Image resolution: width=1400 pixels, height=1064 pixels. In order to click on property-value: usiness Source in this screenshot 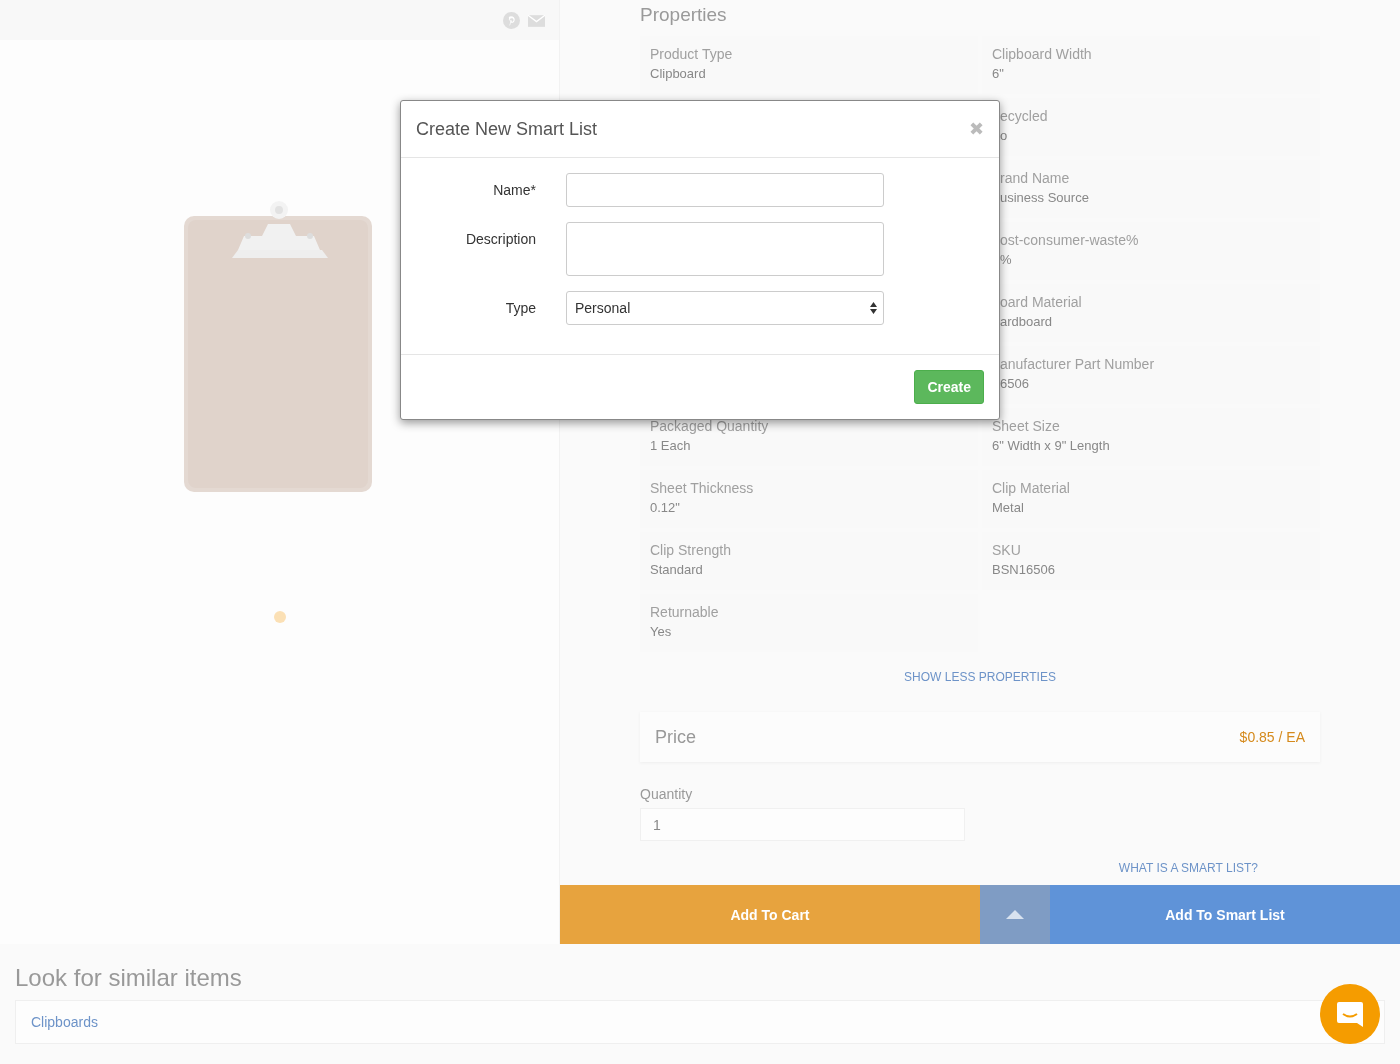, I will do `click(1045, 197)`.